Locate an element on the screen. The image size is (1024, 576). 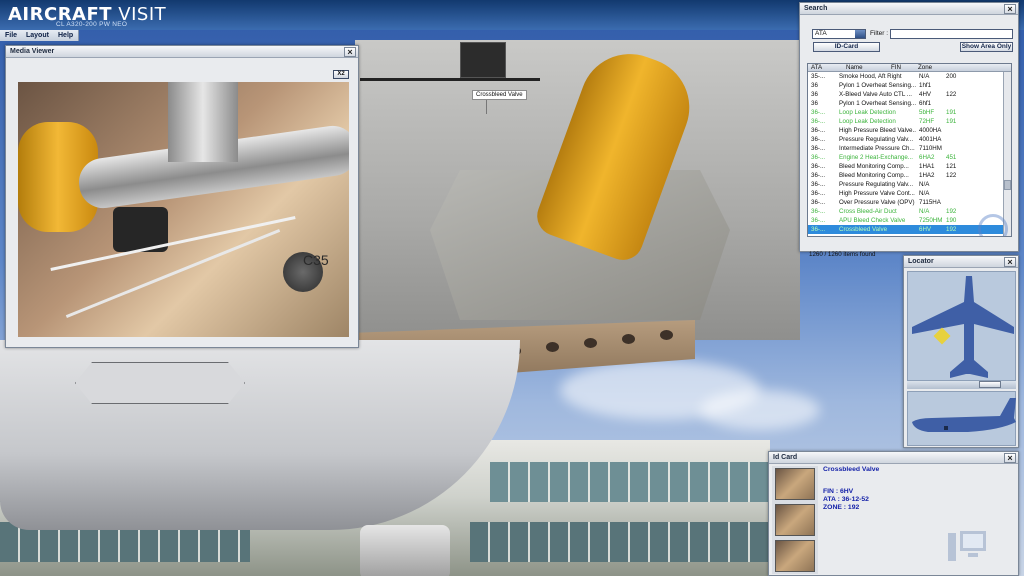
zoom-x2-button: X2 is located at coordinates (341, 74).